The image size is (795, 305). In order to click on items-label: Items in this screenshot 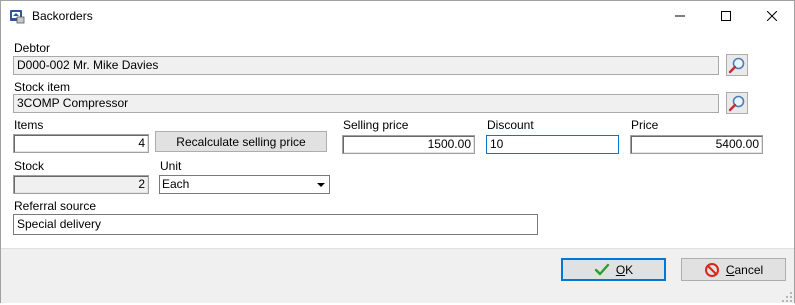, I will do `click(29, 125)`.